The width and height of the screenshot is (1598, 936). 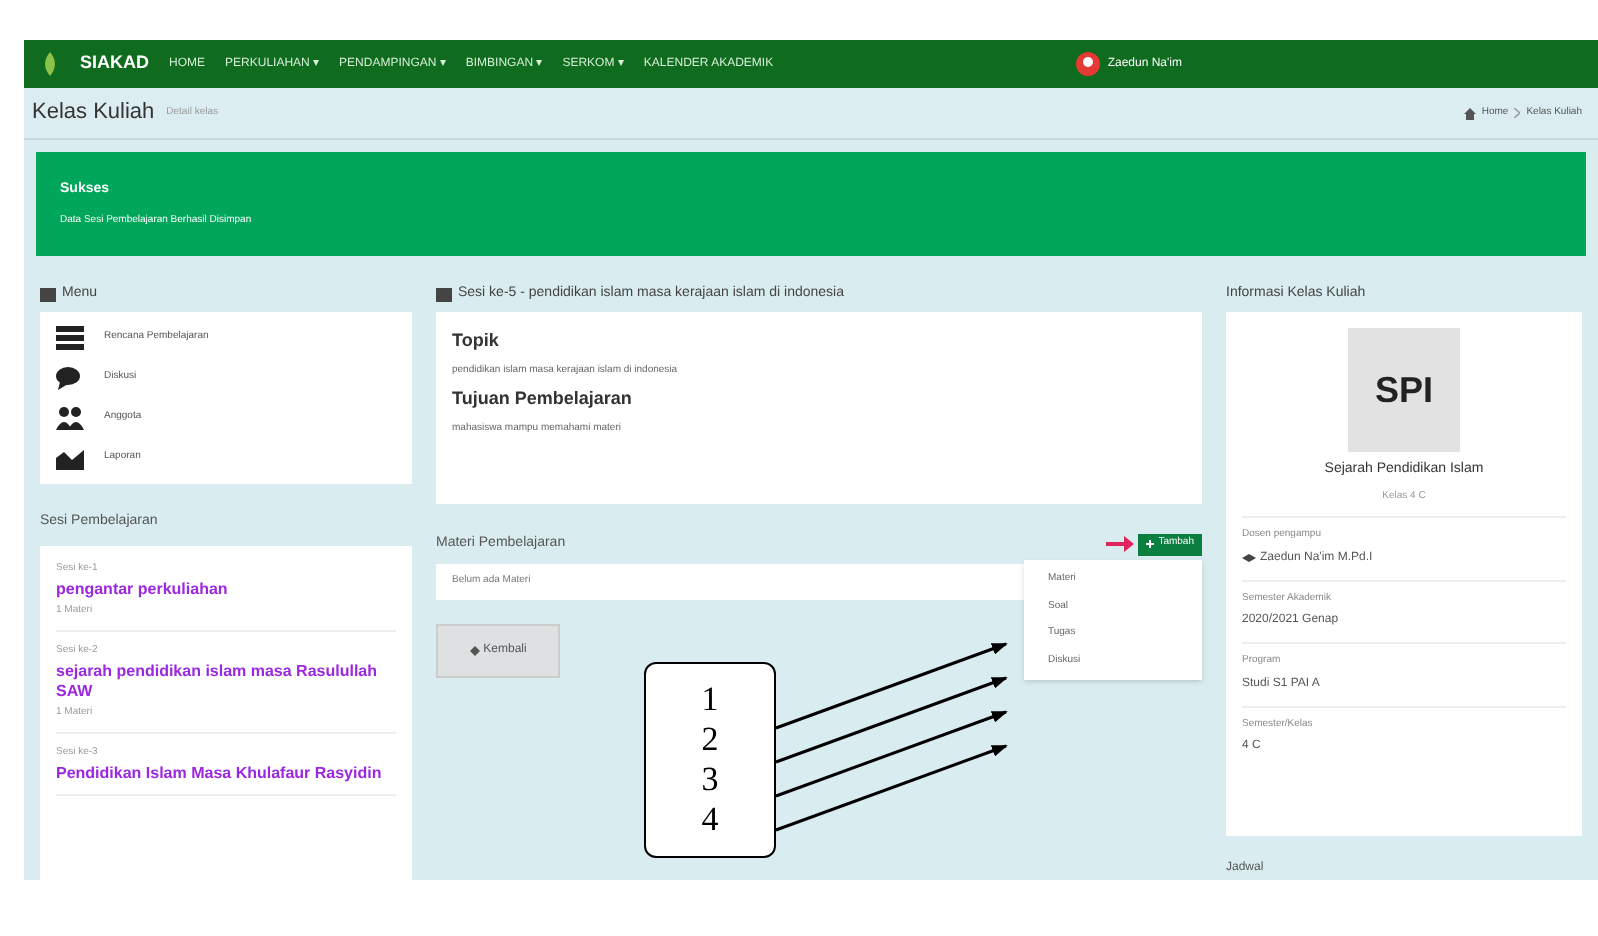 What do you see at coordinates (226, 774) in the screenshot?
I see `session-link: Pendidikan Islam Masa Khulafaur Rasyidin` at bounding box center [226, 774].